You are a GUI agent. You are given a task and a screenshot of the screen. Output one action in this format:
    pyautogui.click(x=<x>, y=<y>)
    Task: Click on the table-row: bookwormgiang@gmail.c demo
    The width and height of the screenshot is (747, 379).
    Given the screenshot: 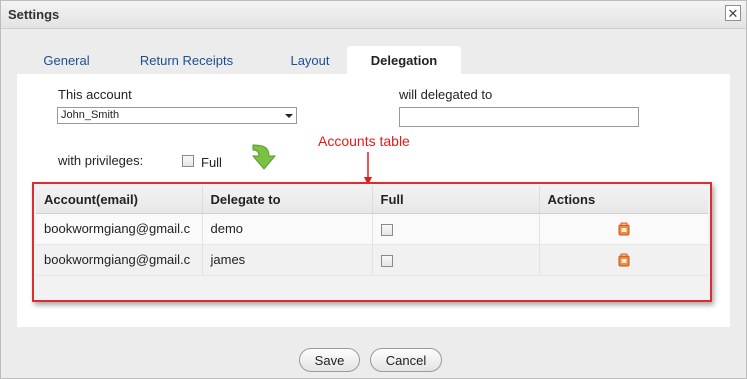 What is the action you would take?
    pyautogui.click(x=372, y=229)
    